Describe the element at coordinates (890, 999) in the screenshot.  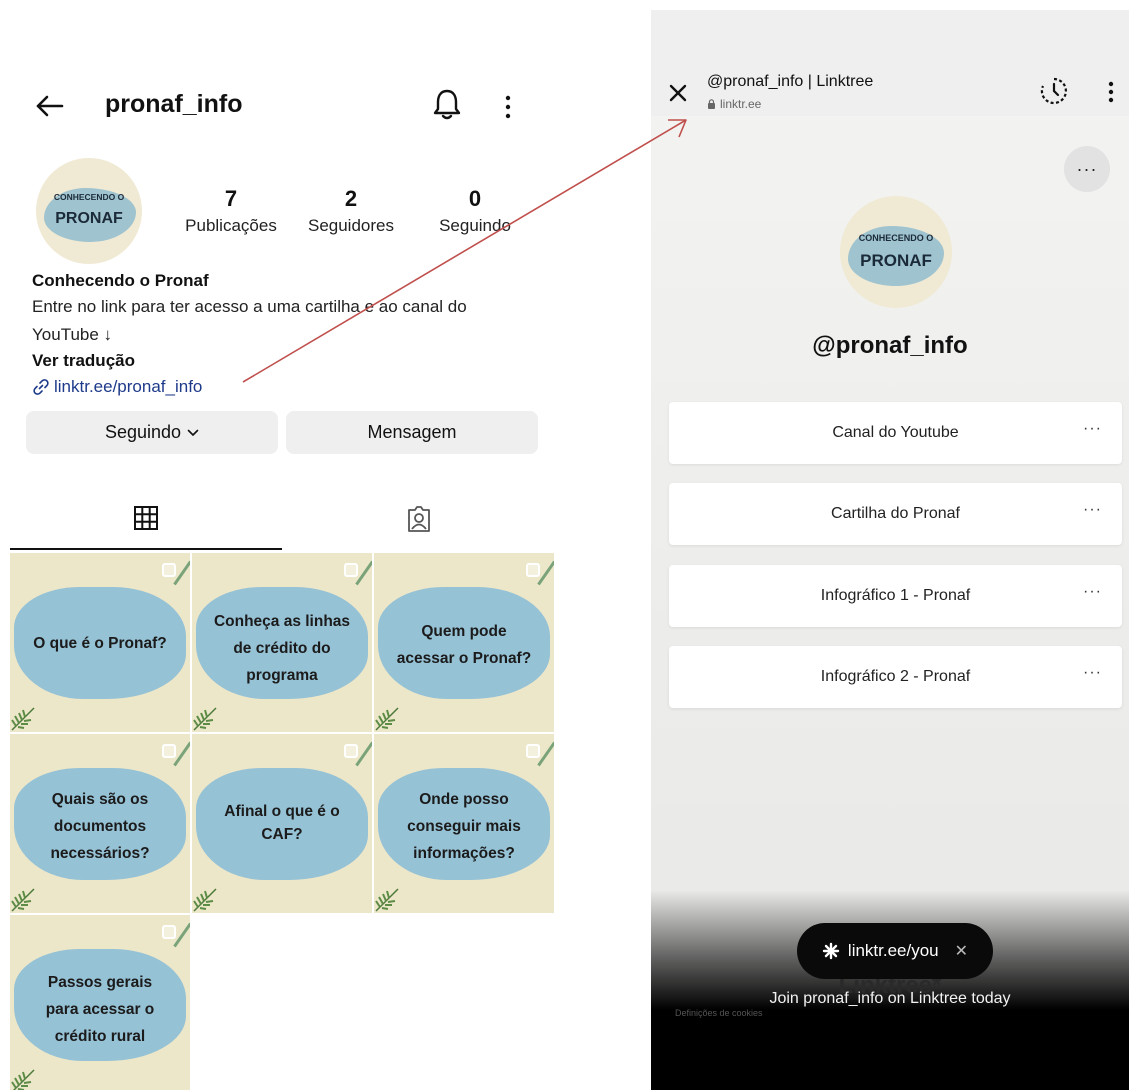
I see `join-cta: Join pronaf_info on Linktree today` at that location.